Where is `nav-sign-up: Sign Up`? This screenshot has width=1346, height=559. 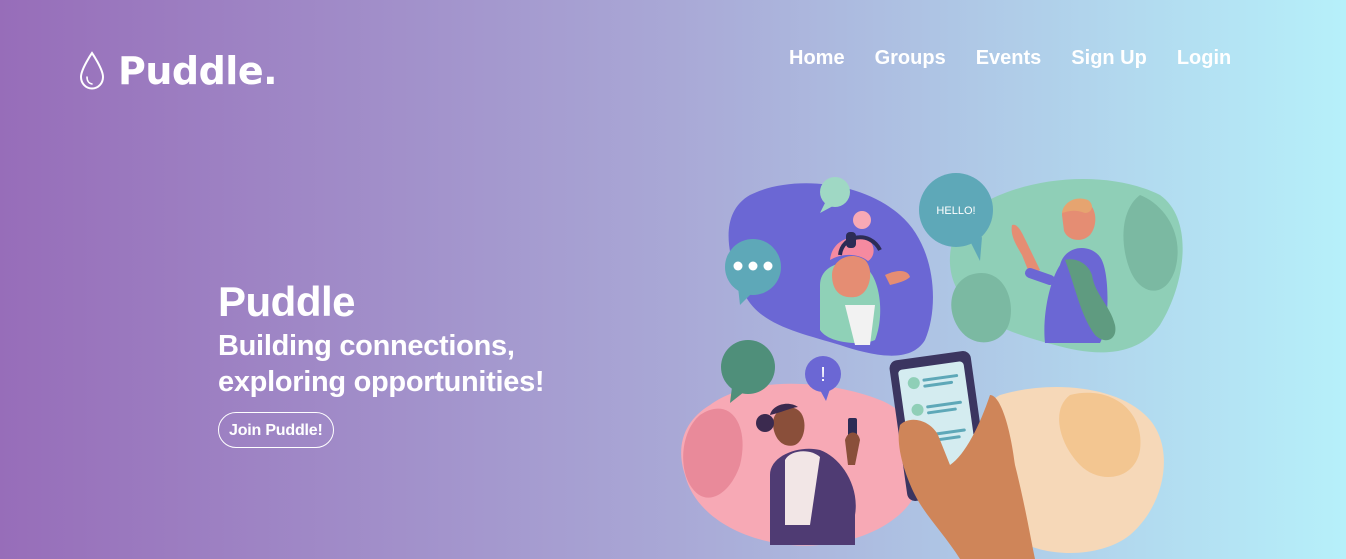 nav-sign-up: Sign Up is located at coordinates (1109, 58).